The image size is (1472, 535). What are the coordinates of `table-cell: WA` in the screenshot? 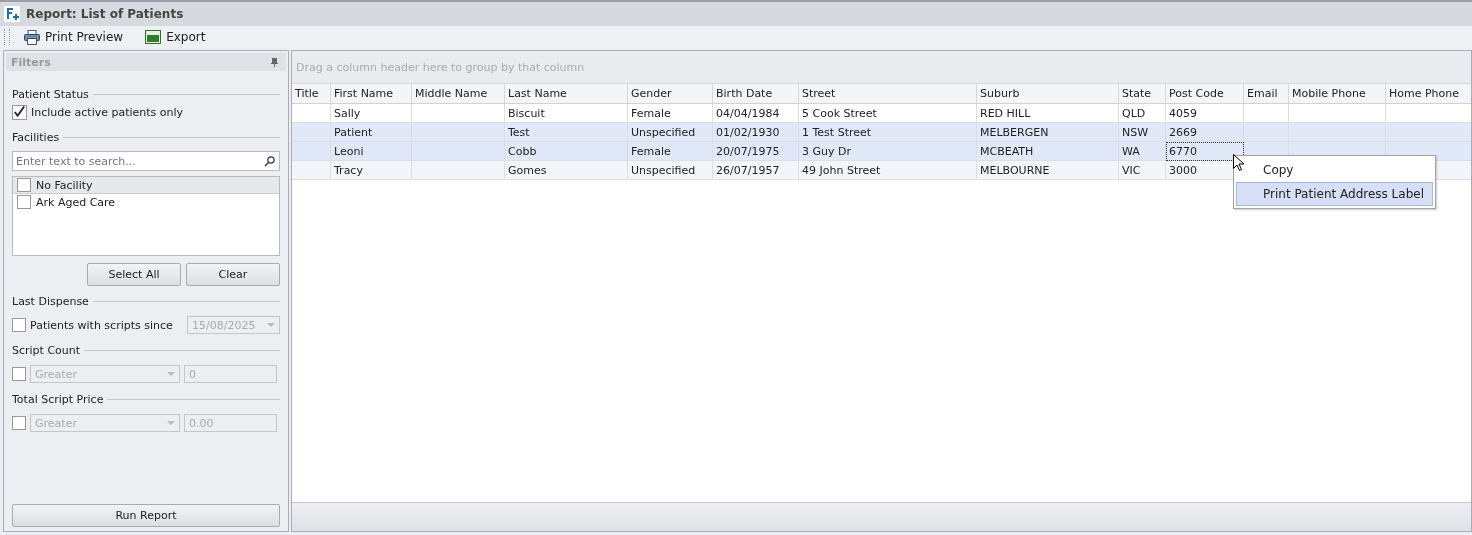 It's located at (1131, 151).